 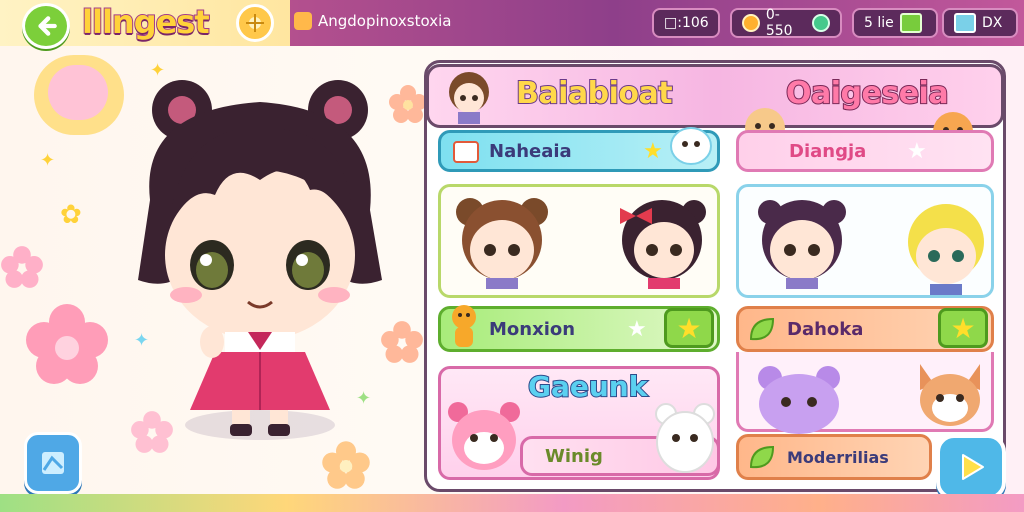 I want to click on purple-bear-icon, so click(x=799, y=400).